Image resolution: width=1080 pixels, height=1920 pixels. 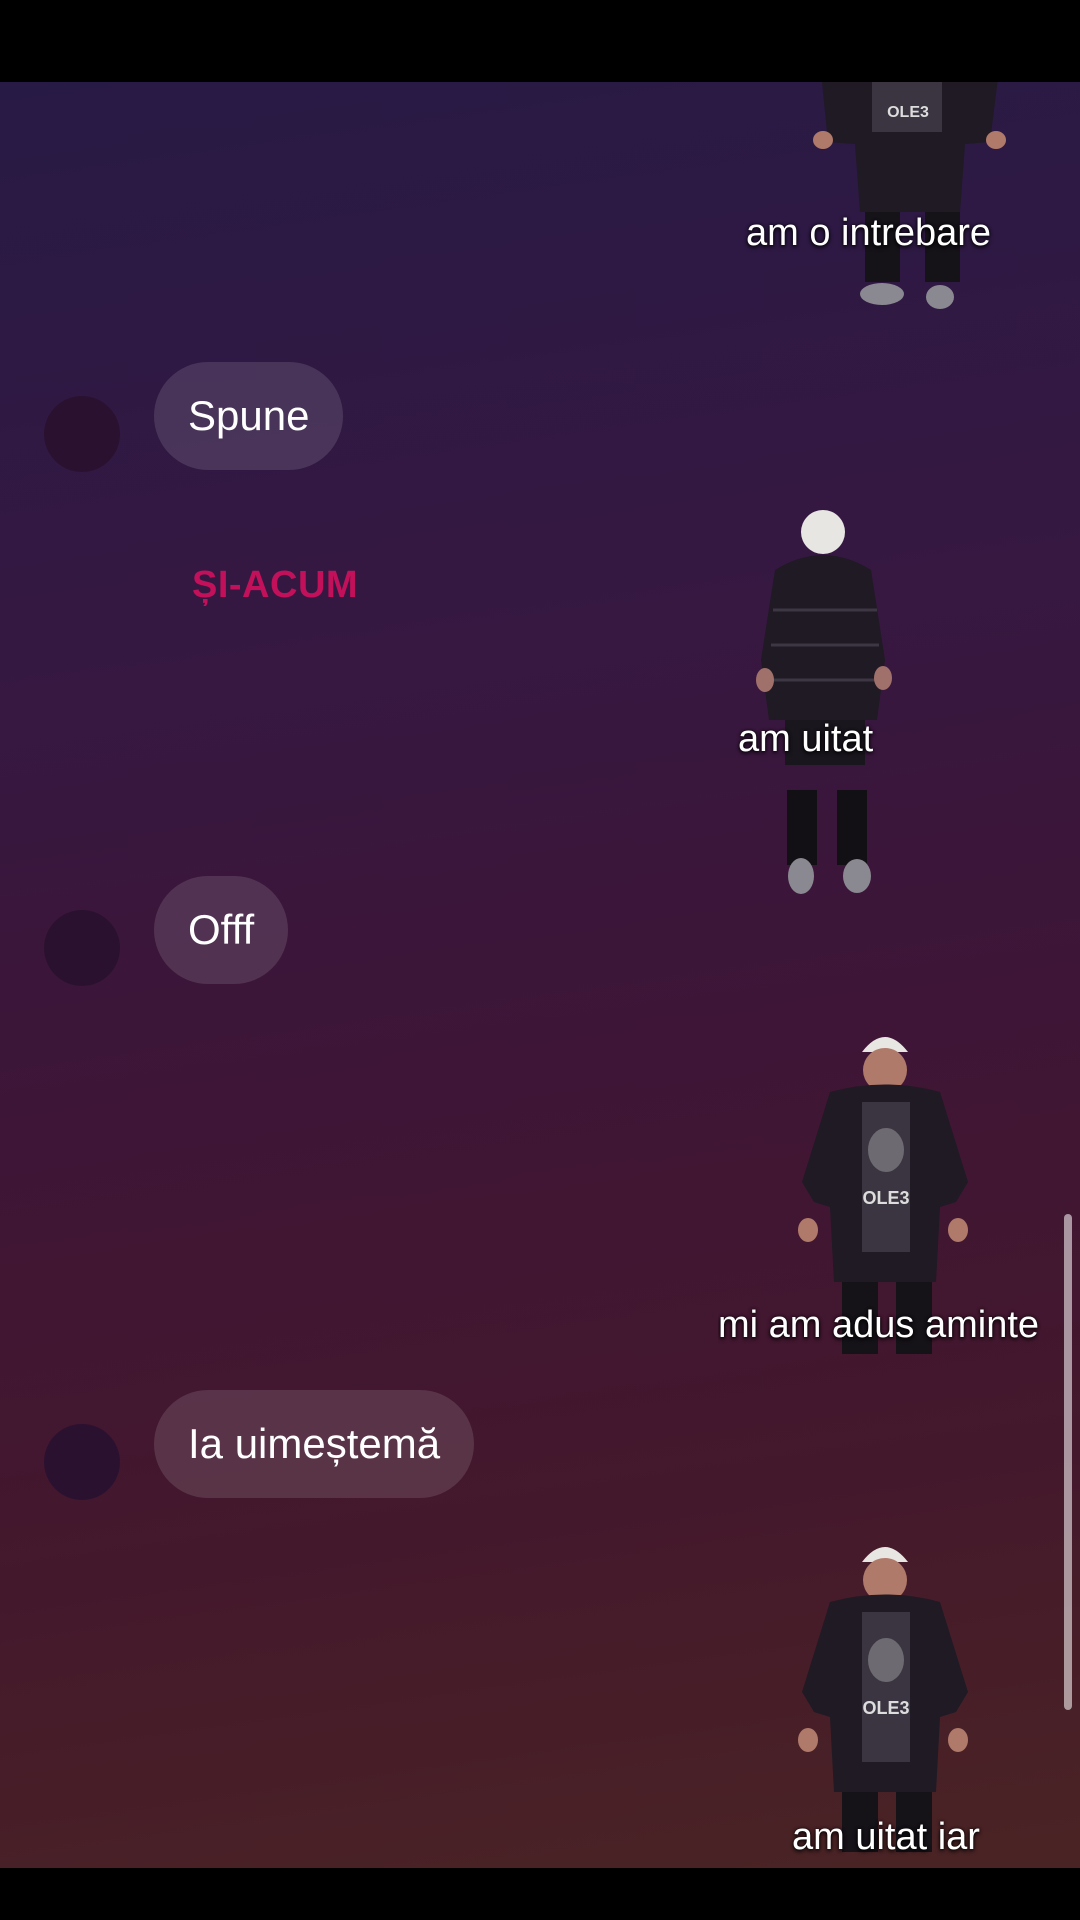 I want to click on person-front-figure: OLE3, so click(x=883, y=1699).